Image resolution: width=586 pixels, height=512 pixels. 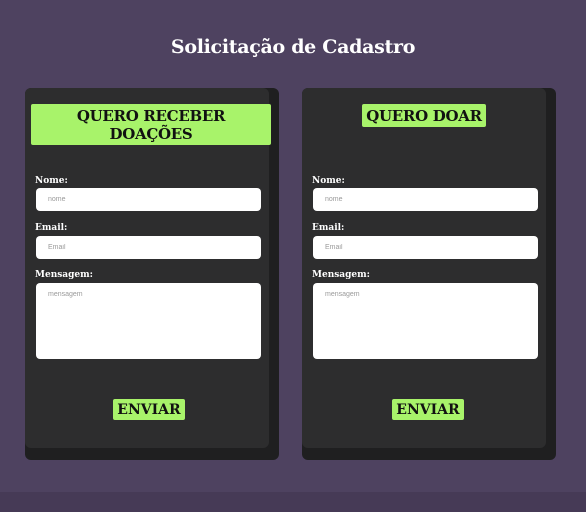 I want to click on page-title: Solicitação de Cadastro, so click(x=293, y=47).